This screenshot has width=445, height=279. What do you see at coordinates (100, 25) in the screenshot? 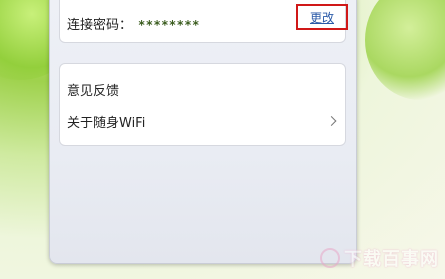
I see `password-label: 连接密码：` at bounding box center [100, 25].